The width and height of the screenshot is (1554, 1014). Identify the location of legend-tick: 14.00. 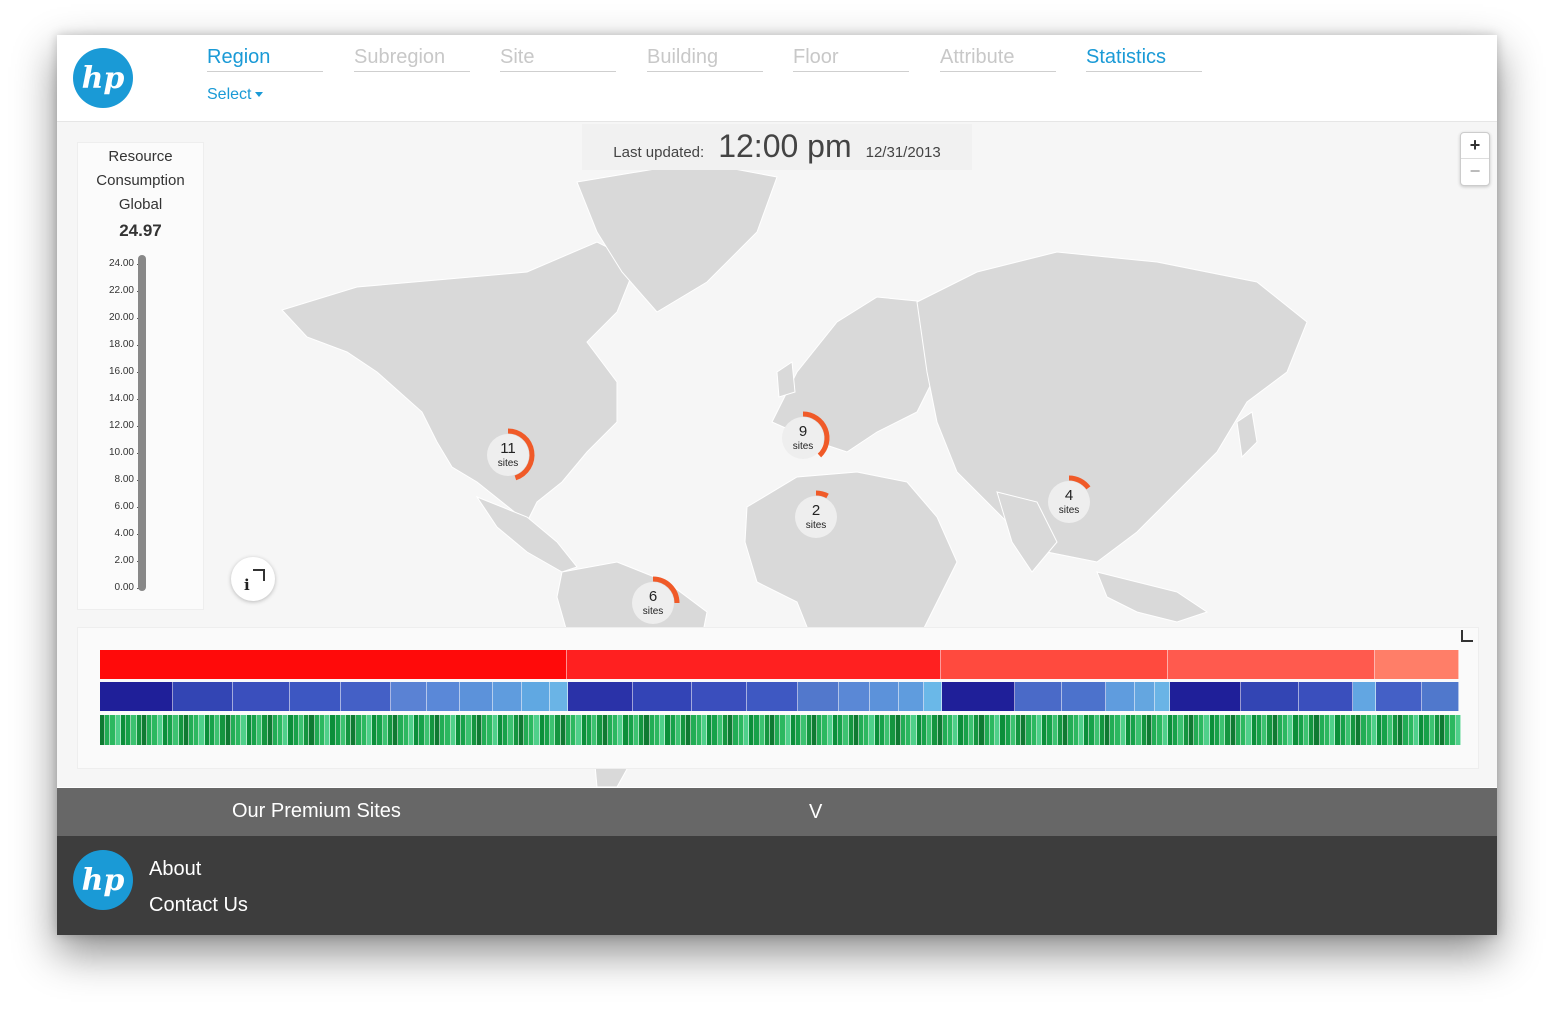
(112, 398).